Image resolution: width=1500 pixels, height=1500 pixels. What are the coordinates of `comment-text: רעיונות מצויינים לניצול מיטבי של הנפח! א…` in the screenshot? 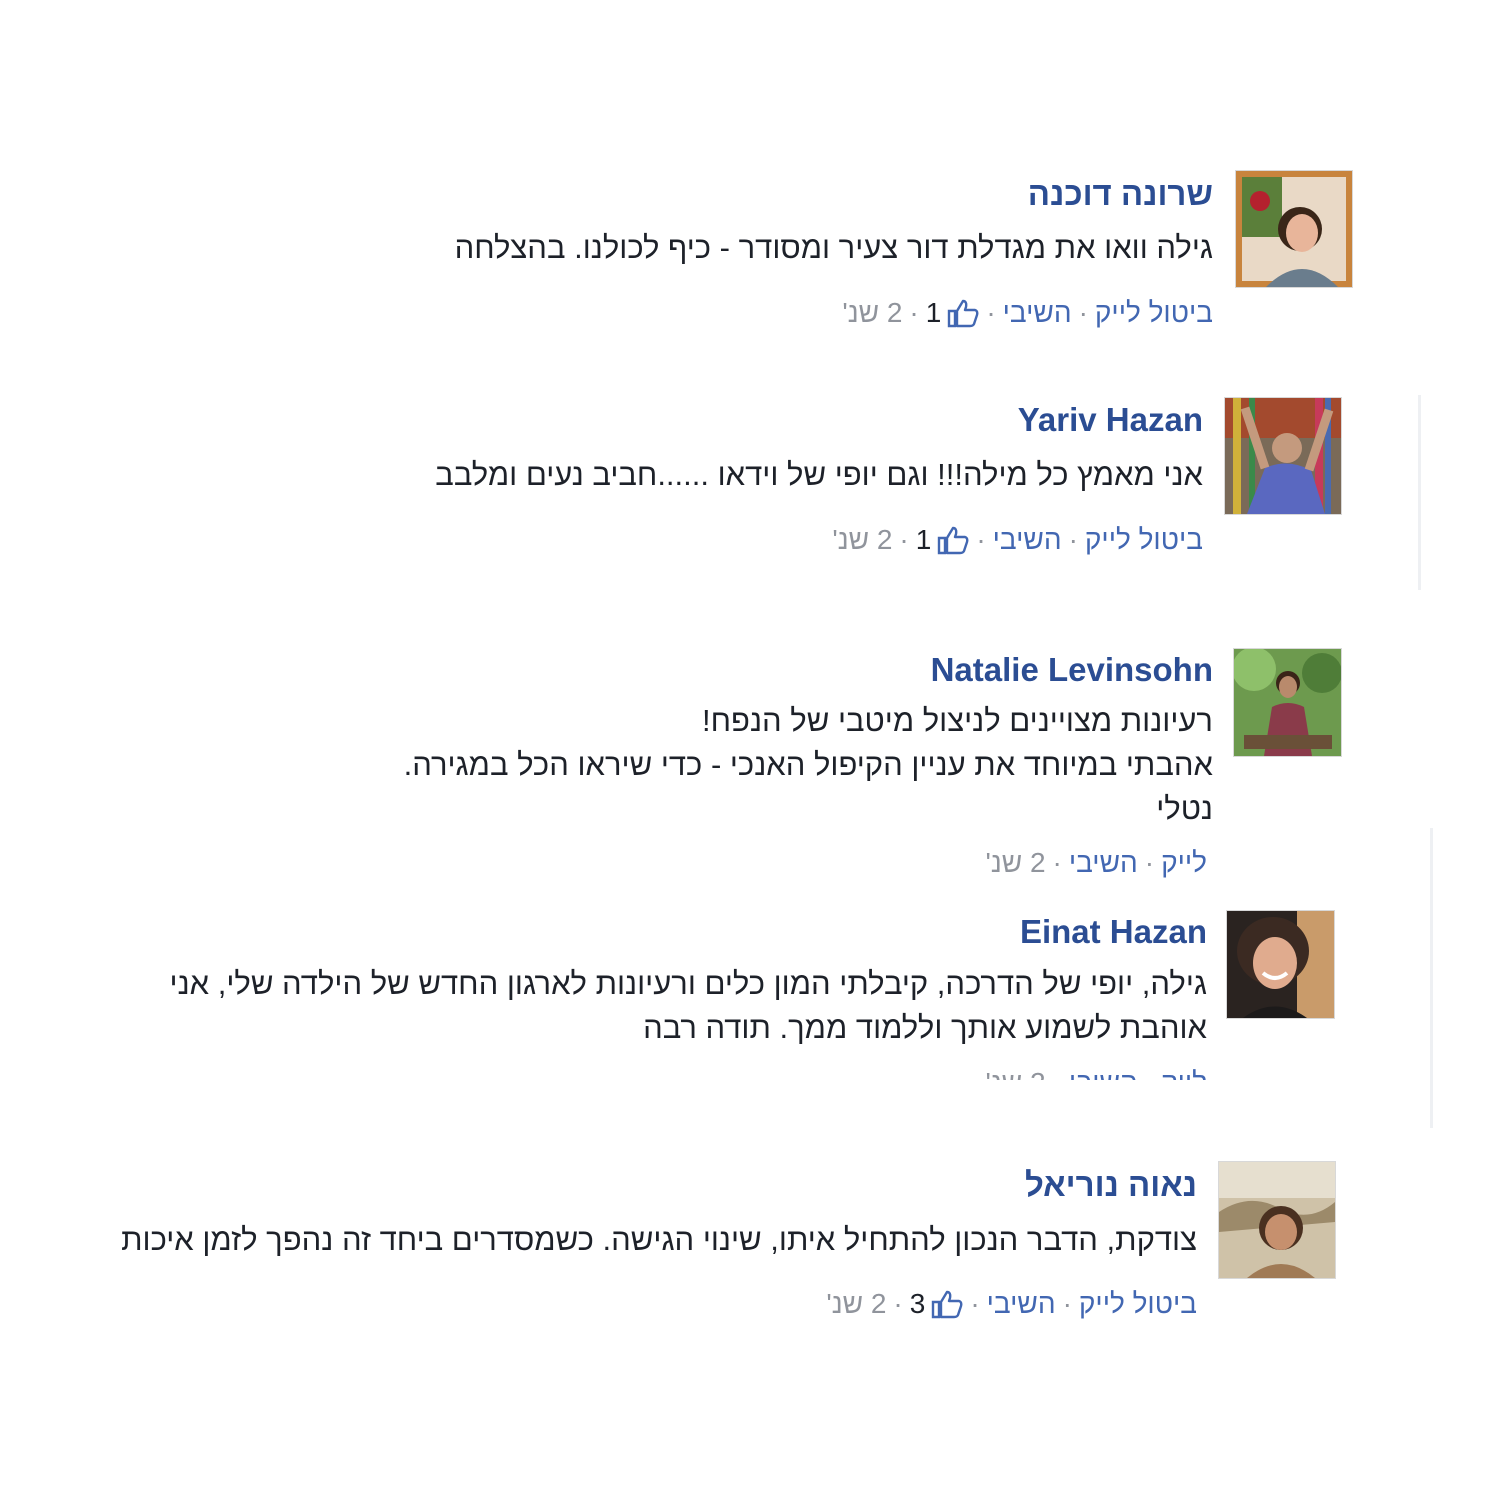 It's located at (808, 764).